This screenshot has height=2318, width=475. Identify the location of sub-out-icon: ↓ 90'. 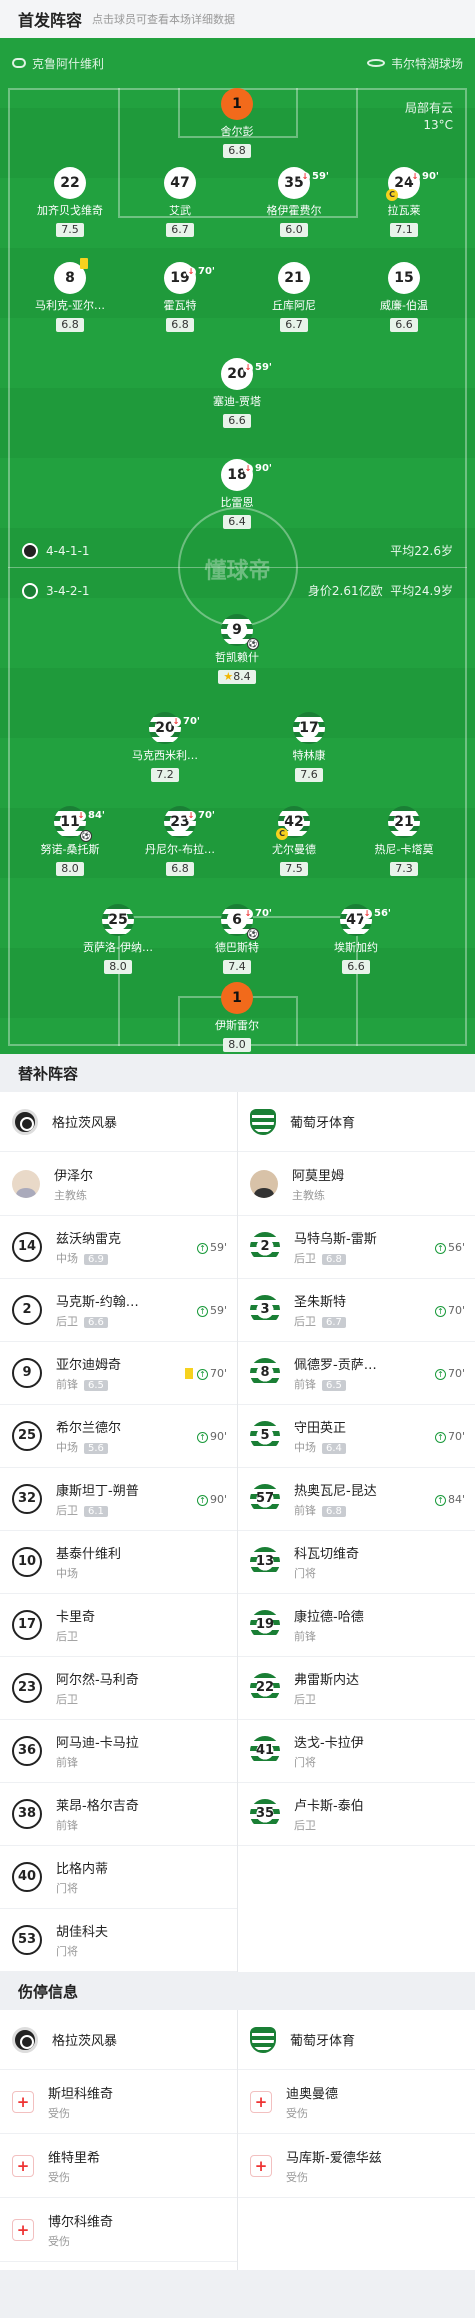
(257, 468).